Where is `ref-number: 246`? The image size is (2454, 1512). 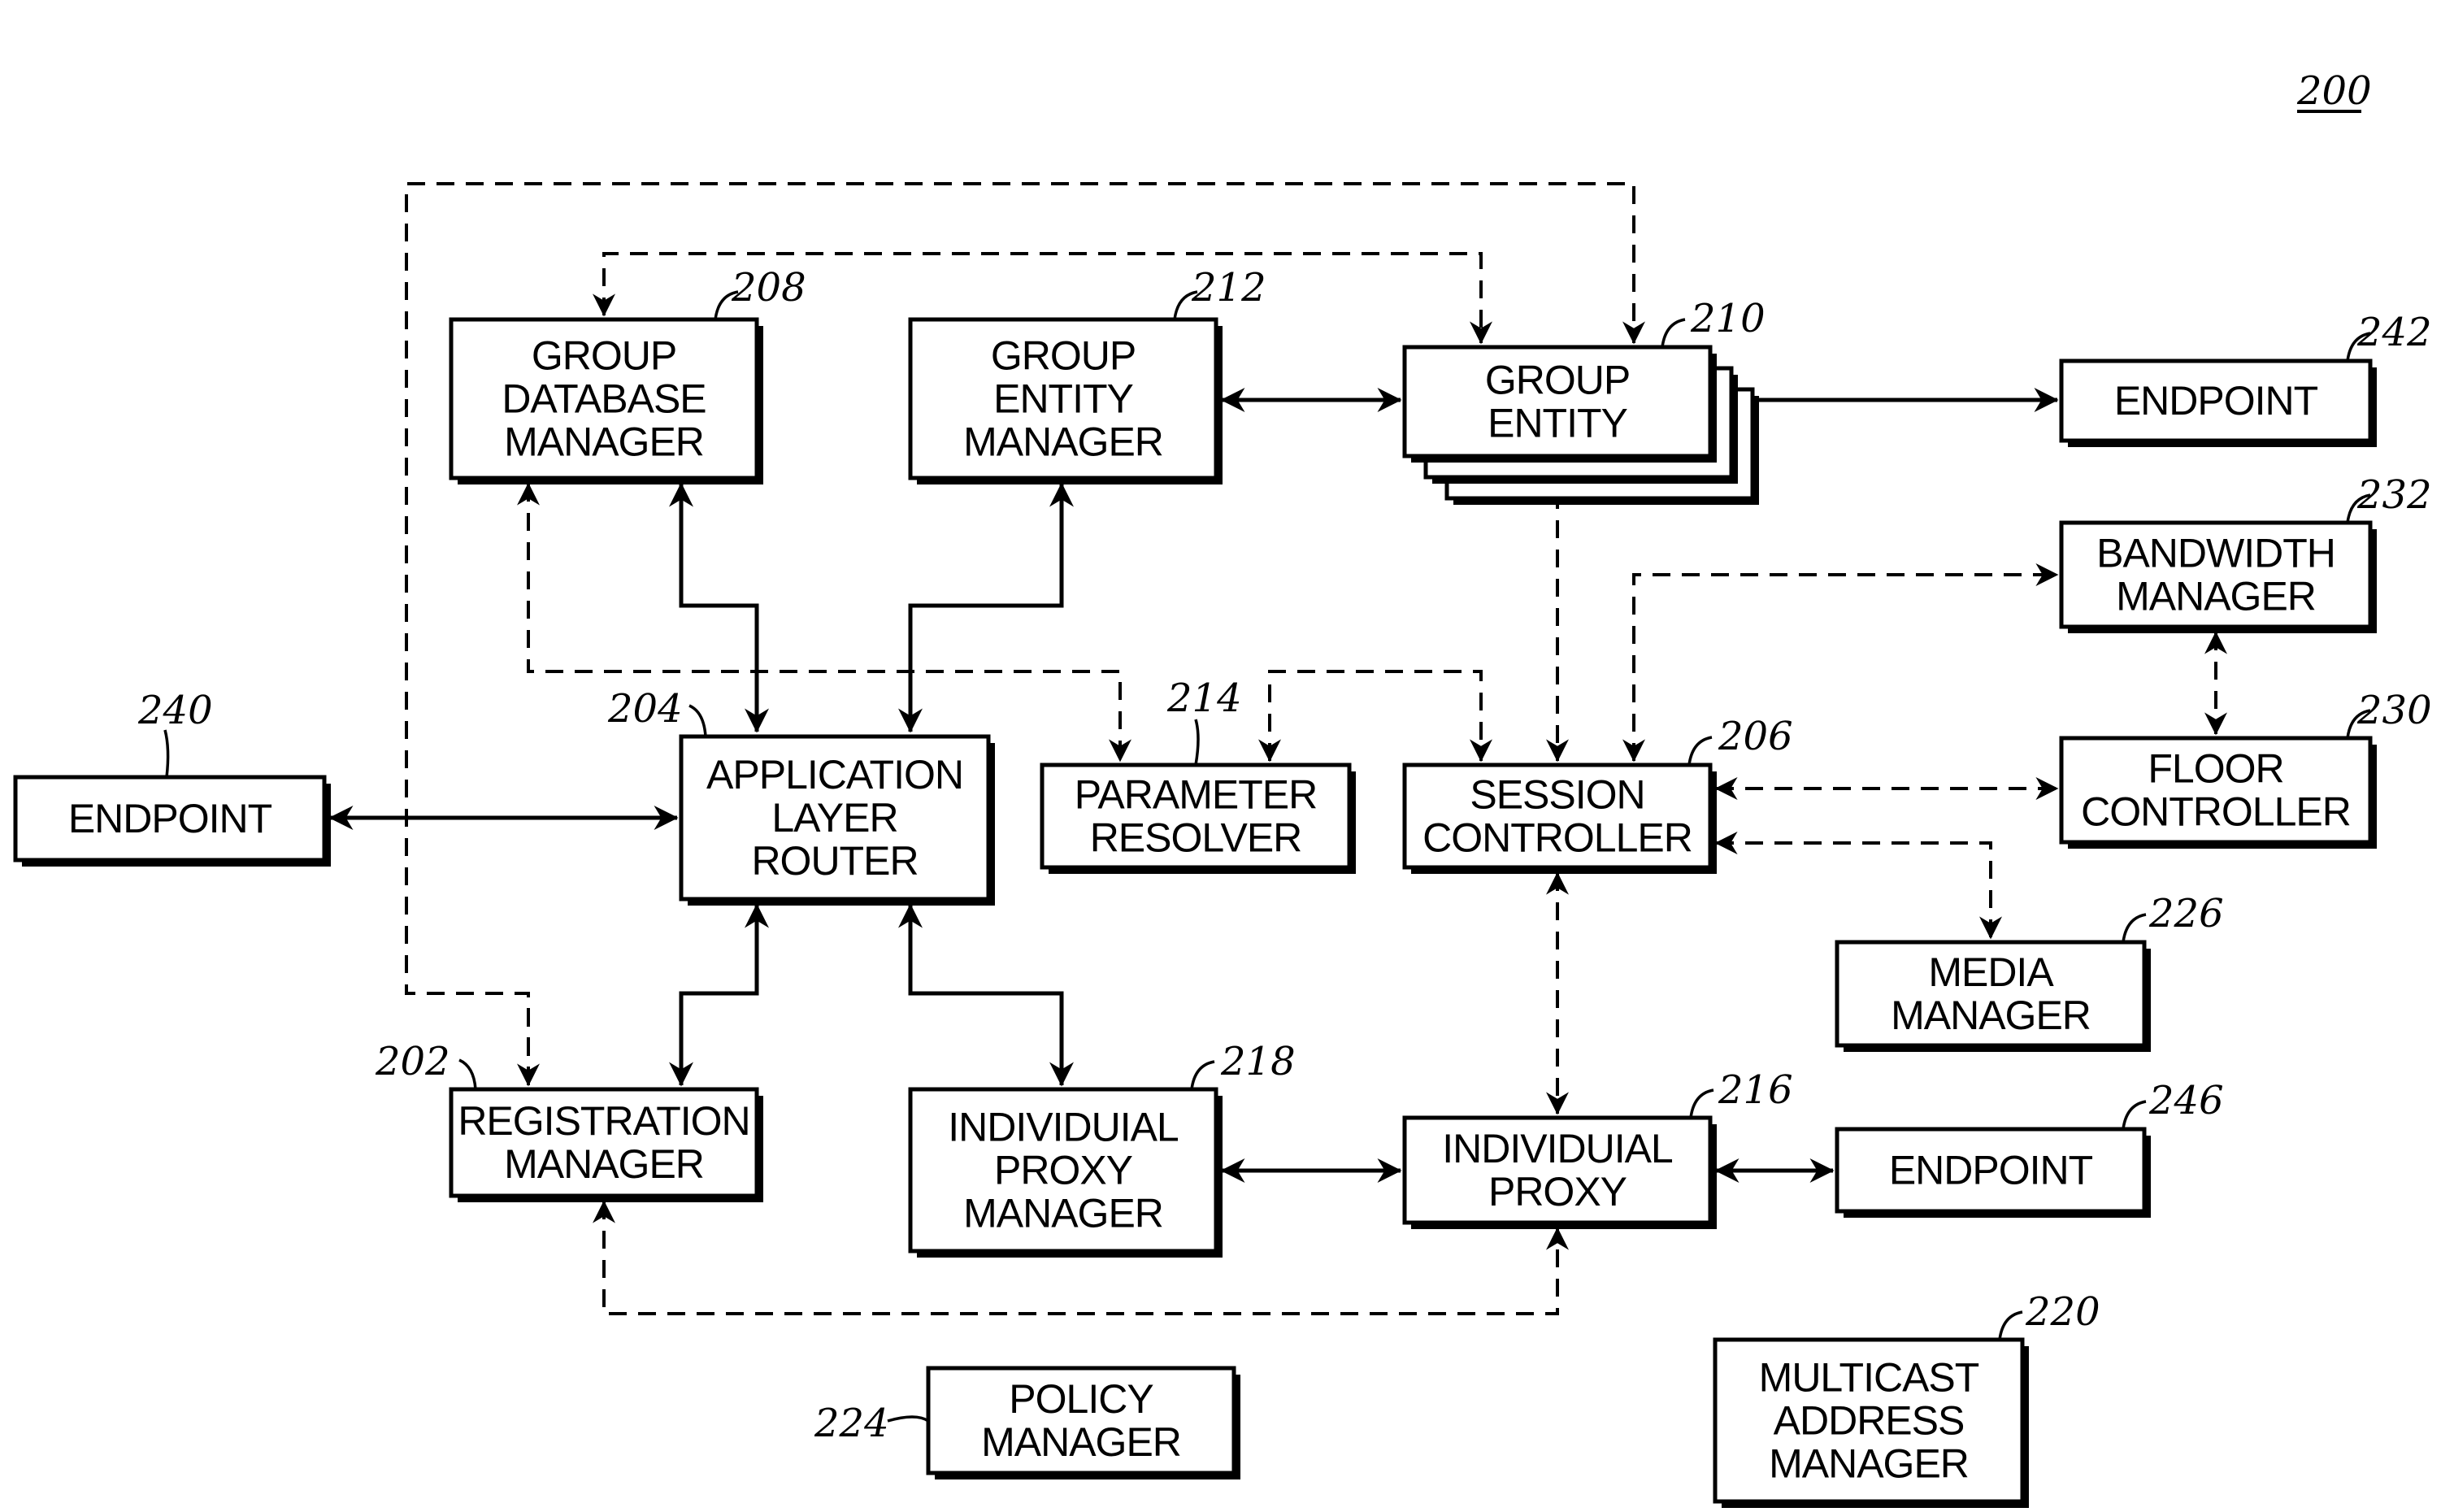
ref-number: 246 is located at coordinates (2186, 1100).